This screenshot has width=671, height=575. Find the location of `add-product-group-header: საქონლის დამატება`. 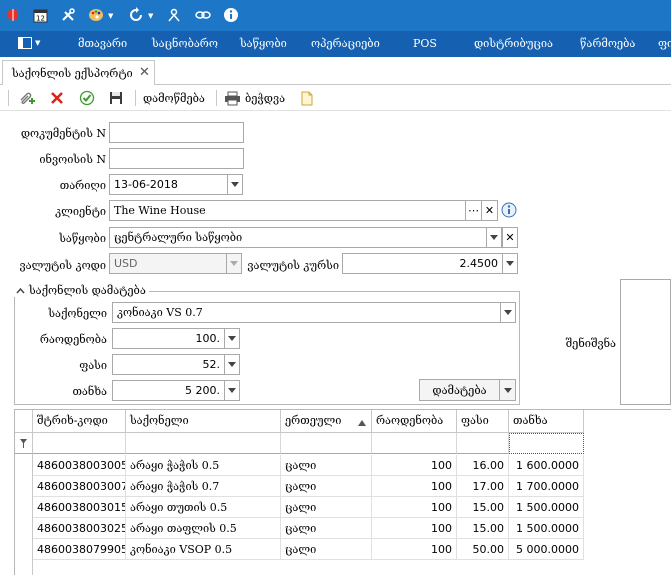

add-product-group-header: საქონლის დამატება is located at coordinates (81, 290).